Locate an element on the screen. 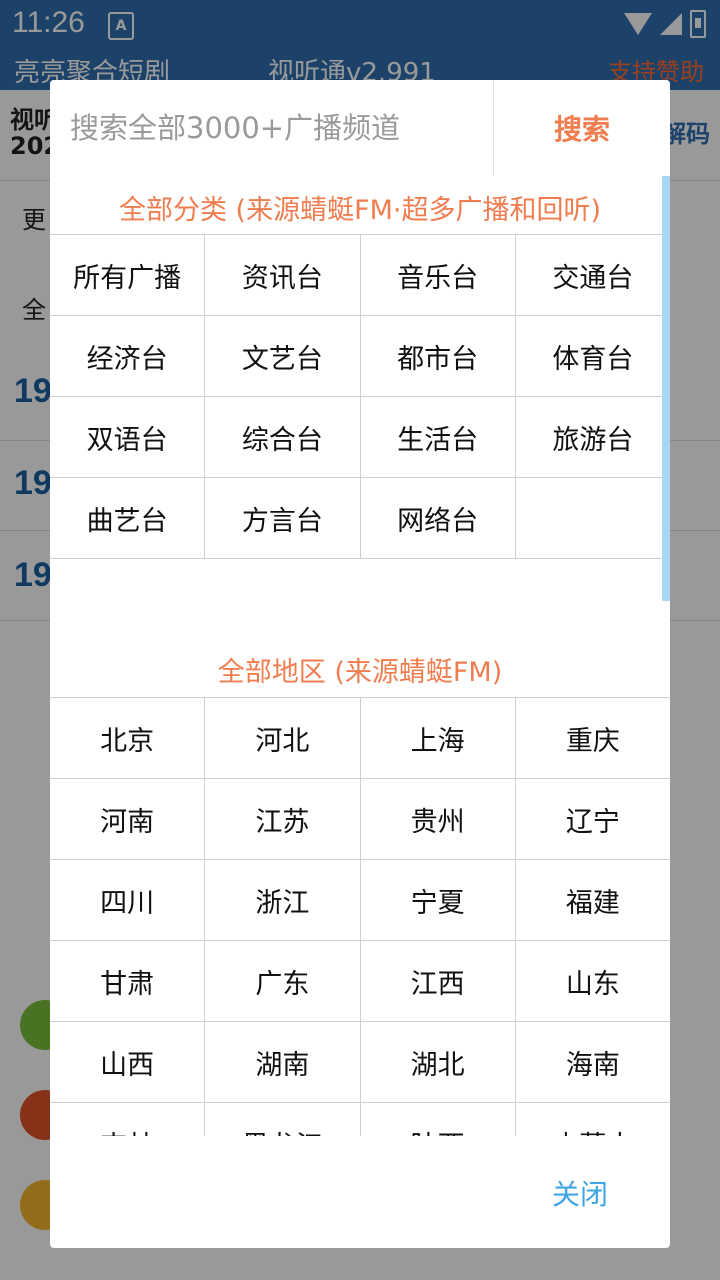  category-item: 文艺台 is located at coordinates (283, 356).